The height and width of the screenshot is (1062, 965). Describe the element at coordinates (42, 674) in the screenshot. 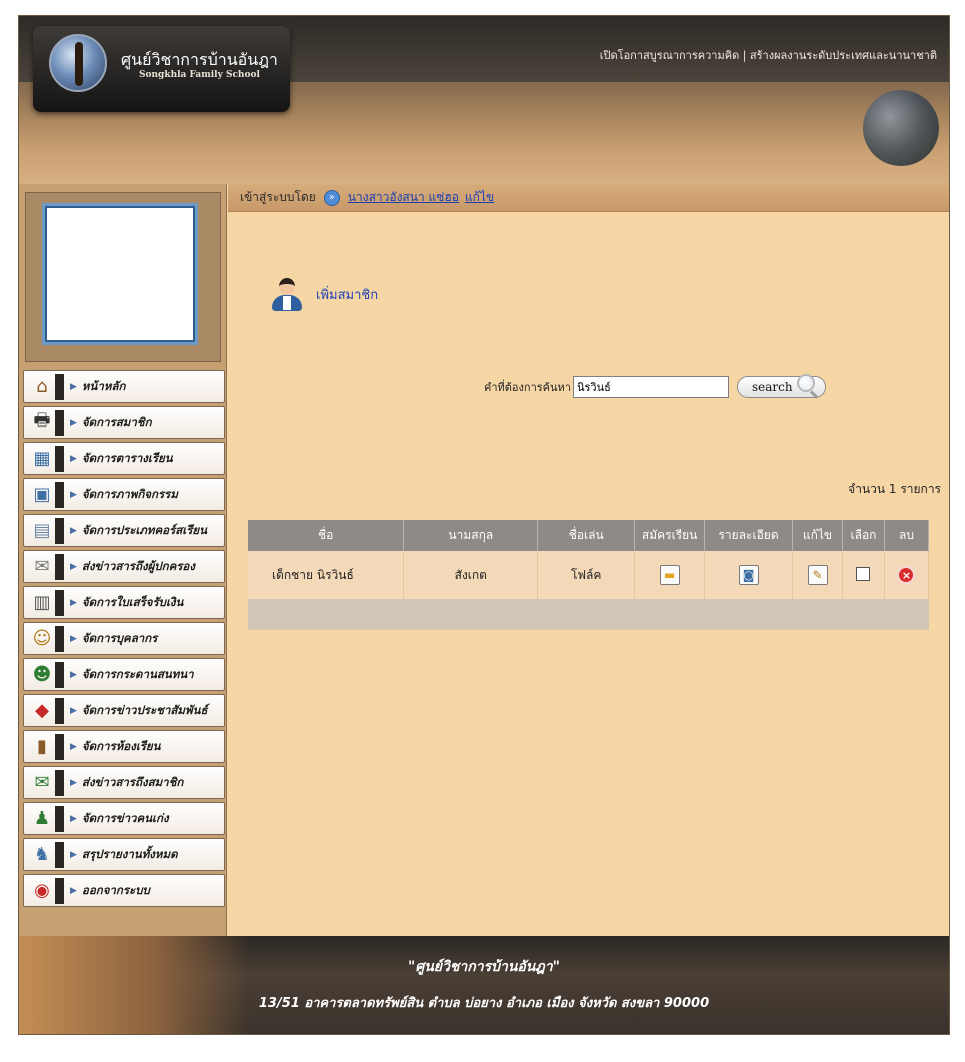

I see `chat-icon: ☻` at that location.